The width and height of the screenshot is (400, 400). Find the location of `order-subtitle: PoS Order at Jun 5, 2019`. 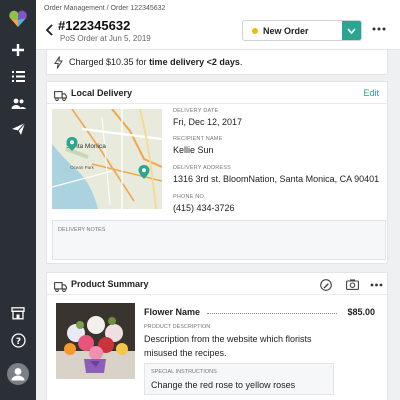

order-subtitle: PoS Order at Jun 5, 2019 is located at coordinates (105, 38).